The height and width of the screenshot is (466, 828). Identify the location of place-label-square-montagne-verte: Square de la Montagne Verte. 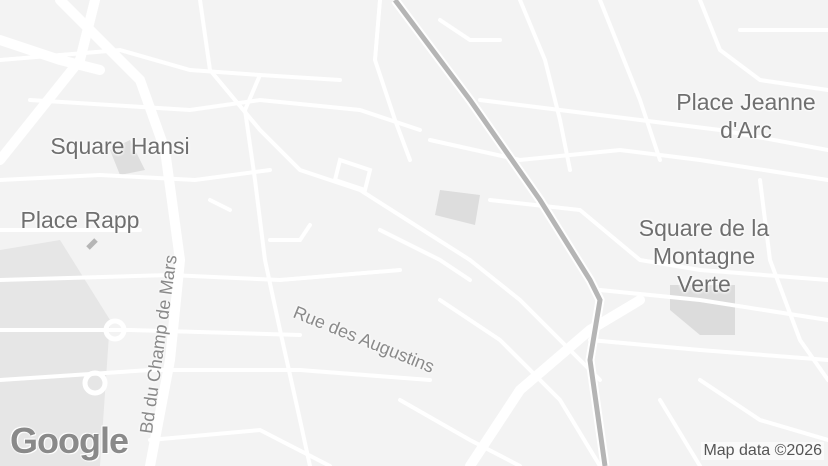
(704, 256).